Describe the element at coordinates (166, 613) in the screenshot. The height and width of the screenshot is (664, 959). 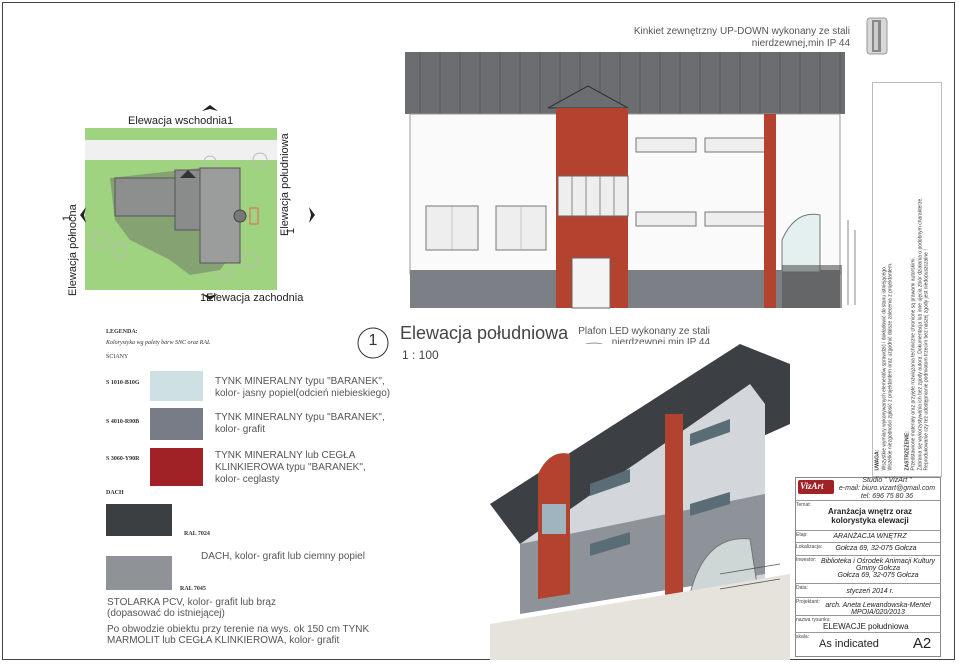
I see `legend-window-desc-line2: (dopasować do istniejącej)` at that location.